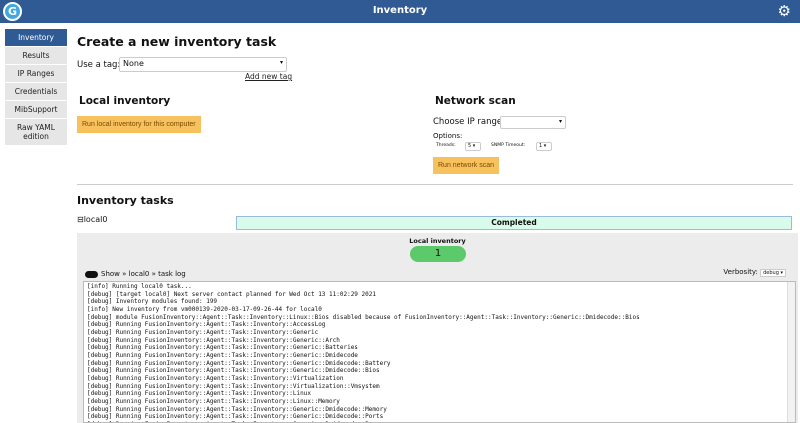 The height and width of the screenshot is (423, 800). Describe the element at coordinates (469, 122) in the screenshot. I see `ip-range-label: Choose IP range:` at that location.